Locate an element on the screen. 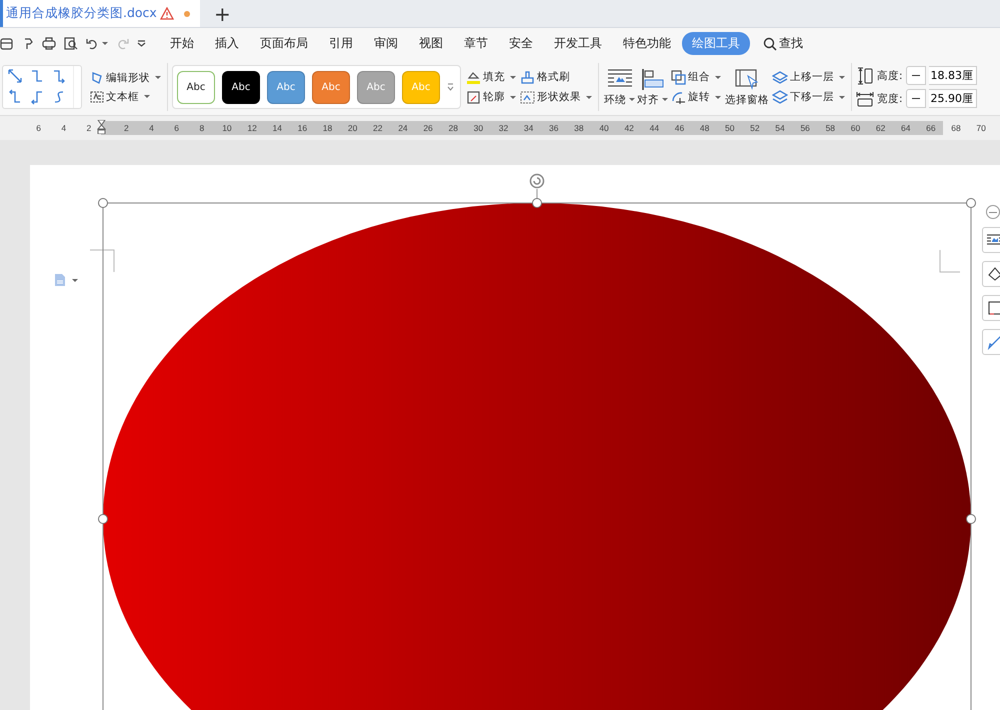  undo-icon is located at coordinates (92, 43).